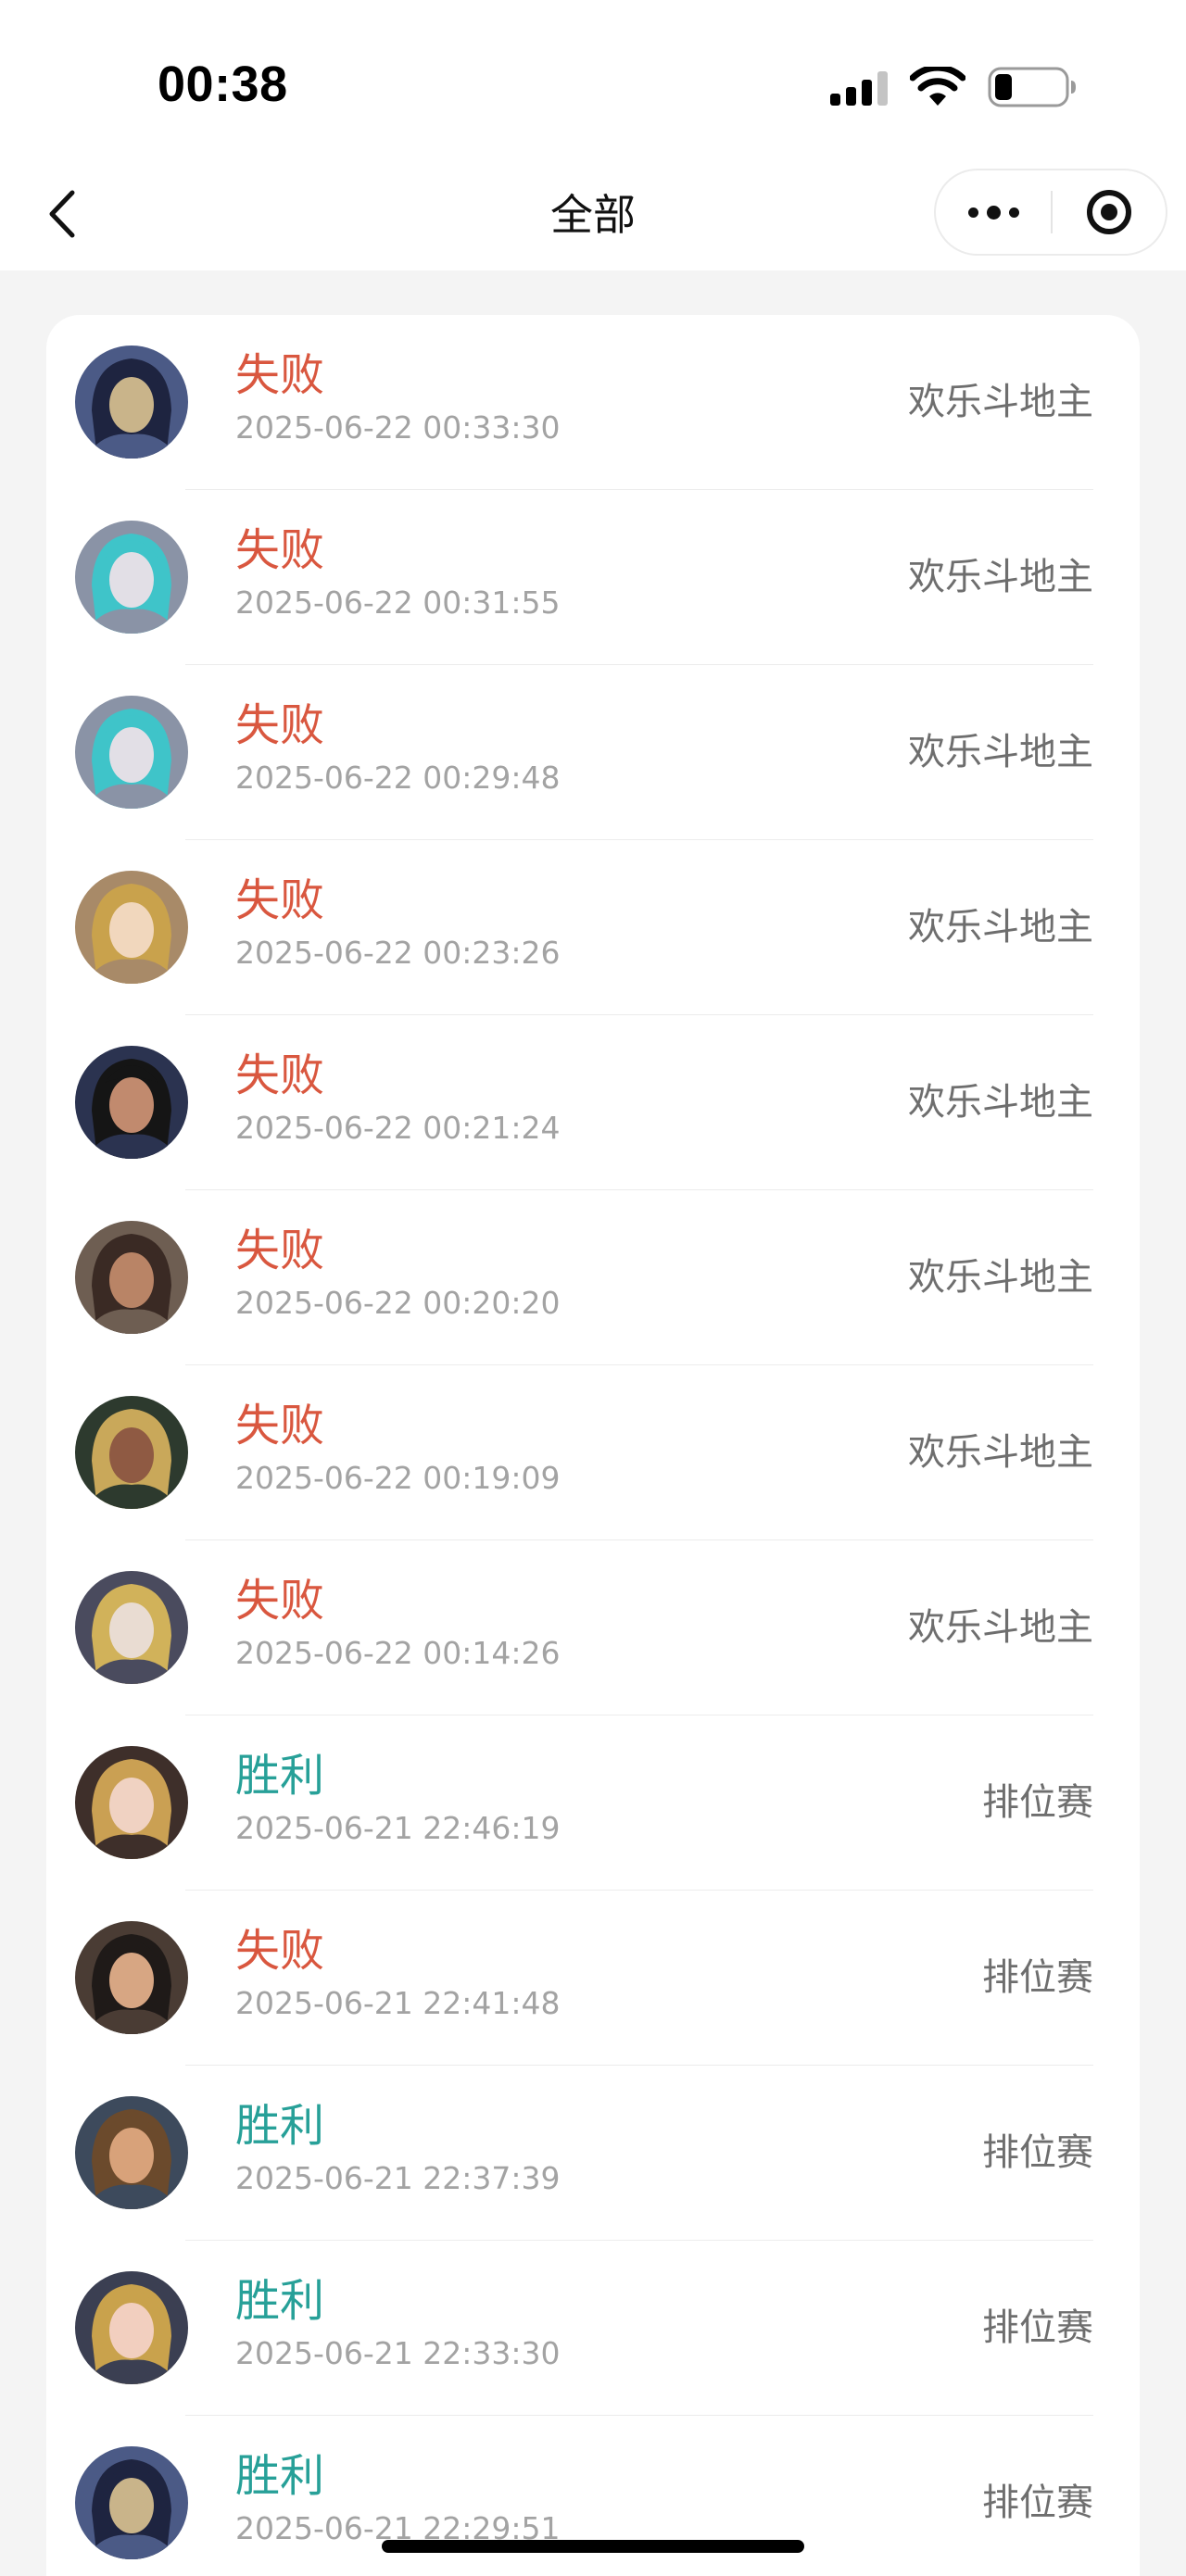 The image size is (1186, 2576). I want to click on home-indicator, so click(593, 2546).